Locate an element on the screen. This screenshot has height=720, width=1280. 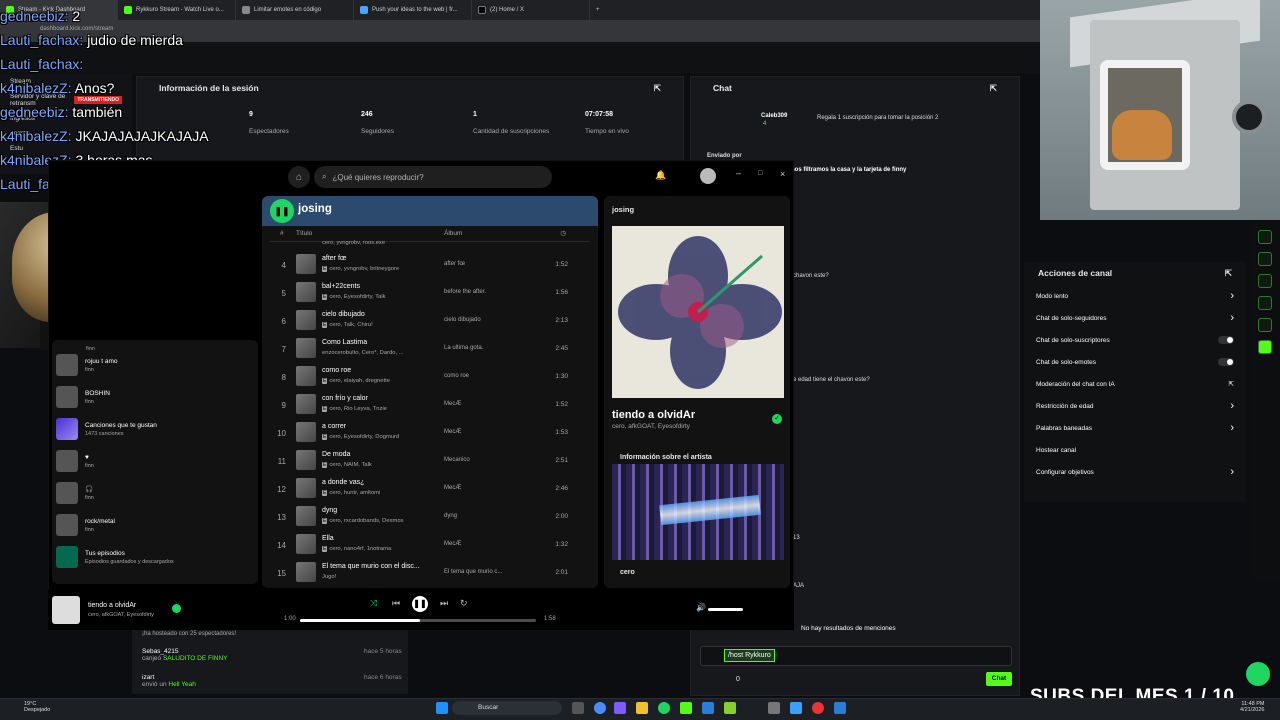
points-count: 0 is located at coordinates (738, 679).